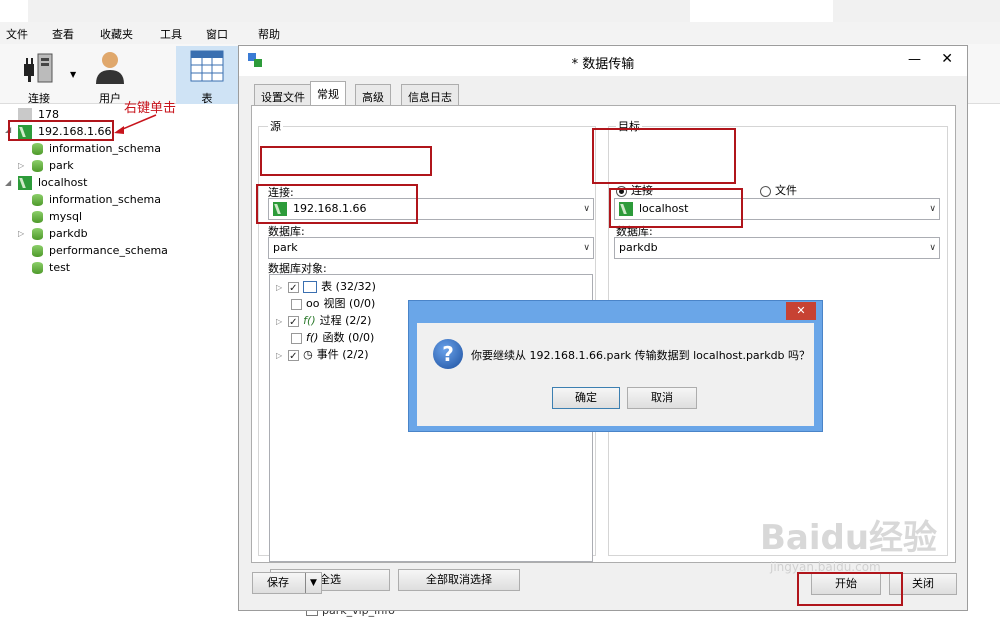 This screenshot has width=1000, height=617. I want to click on clock-icon: ◷, so click(308, 354).